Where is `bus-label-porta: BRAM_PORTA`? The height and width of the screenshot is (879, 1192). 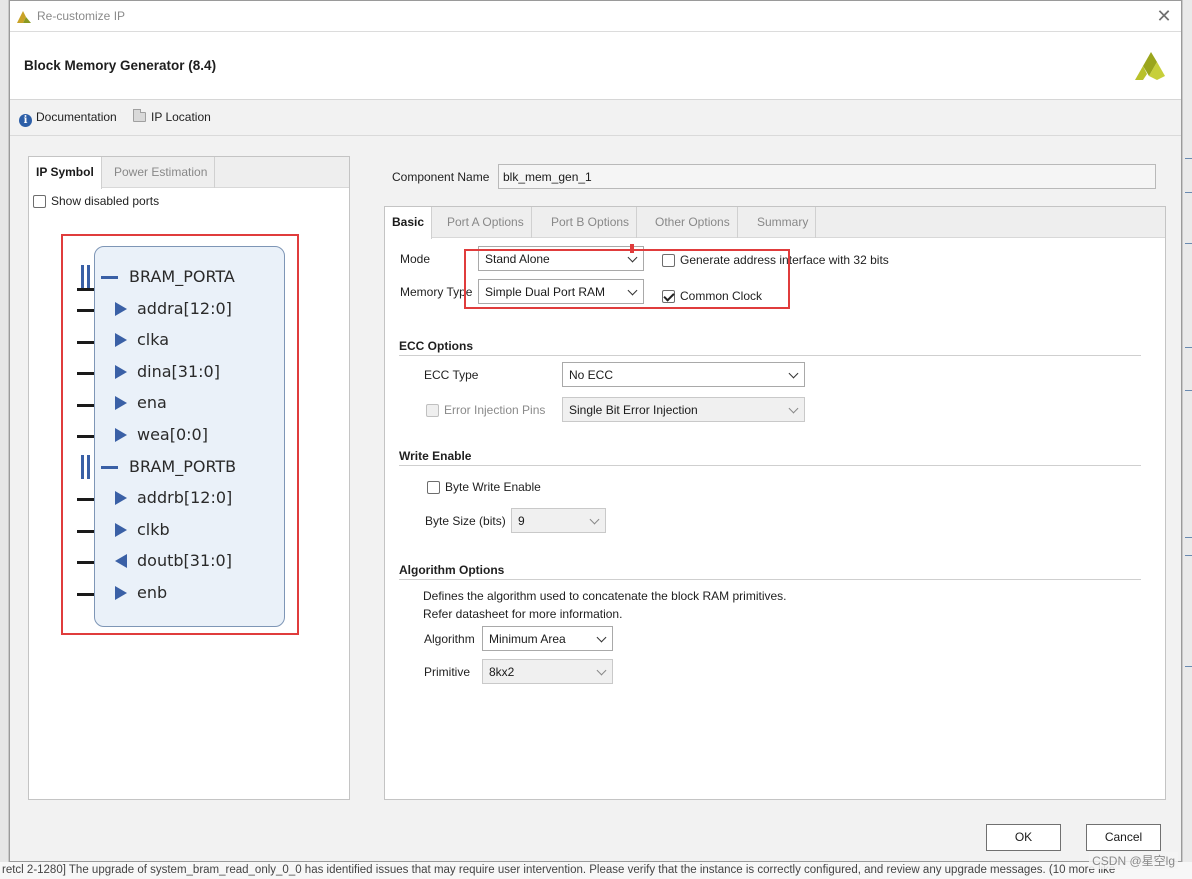 bus-label-porta: BRAM_PORTA is located at coordinates (182, 276).